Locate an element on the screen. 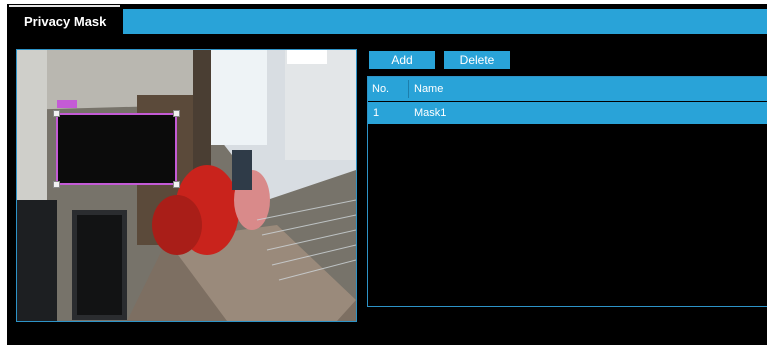 The height and width of the screenshot is (349, 767). table-row: 1 Mask1 is located at coordinates (567, 113).